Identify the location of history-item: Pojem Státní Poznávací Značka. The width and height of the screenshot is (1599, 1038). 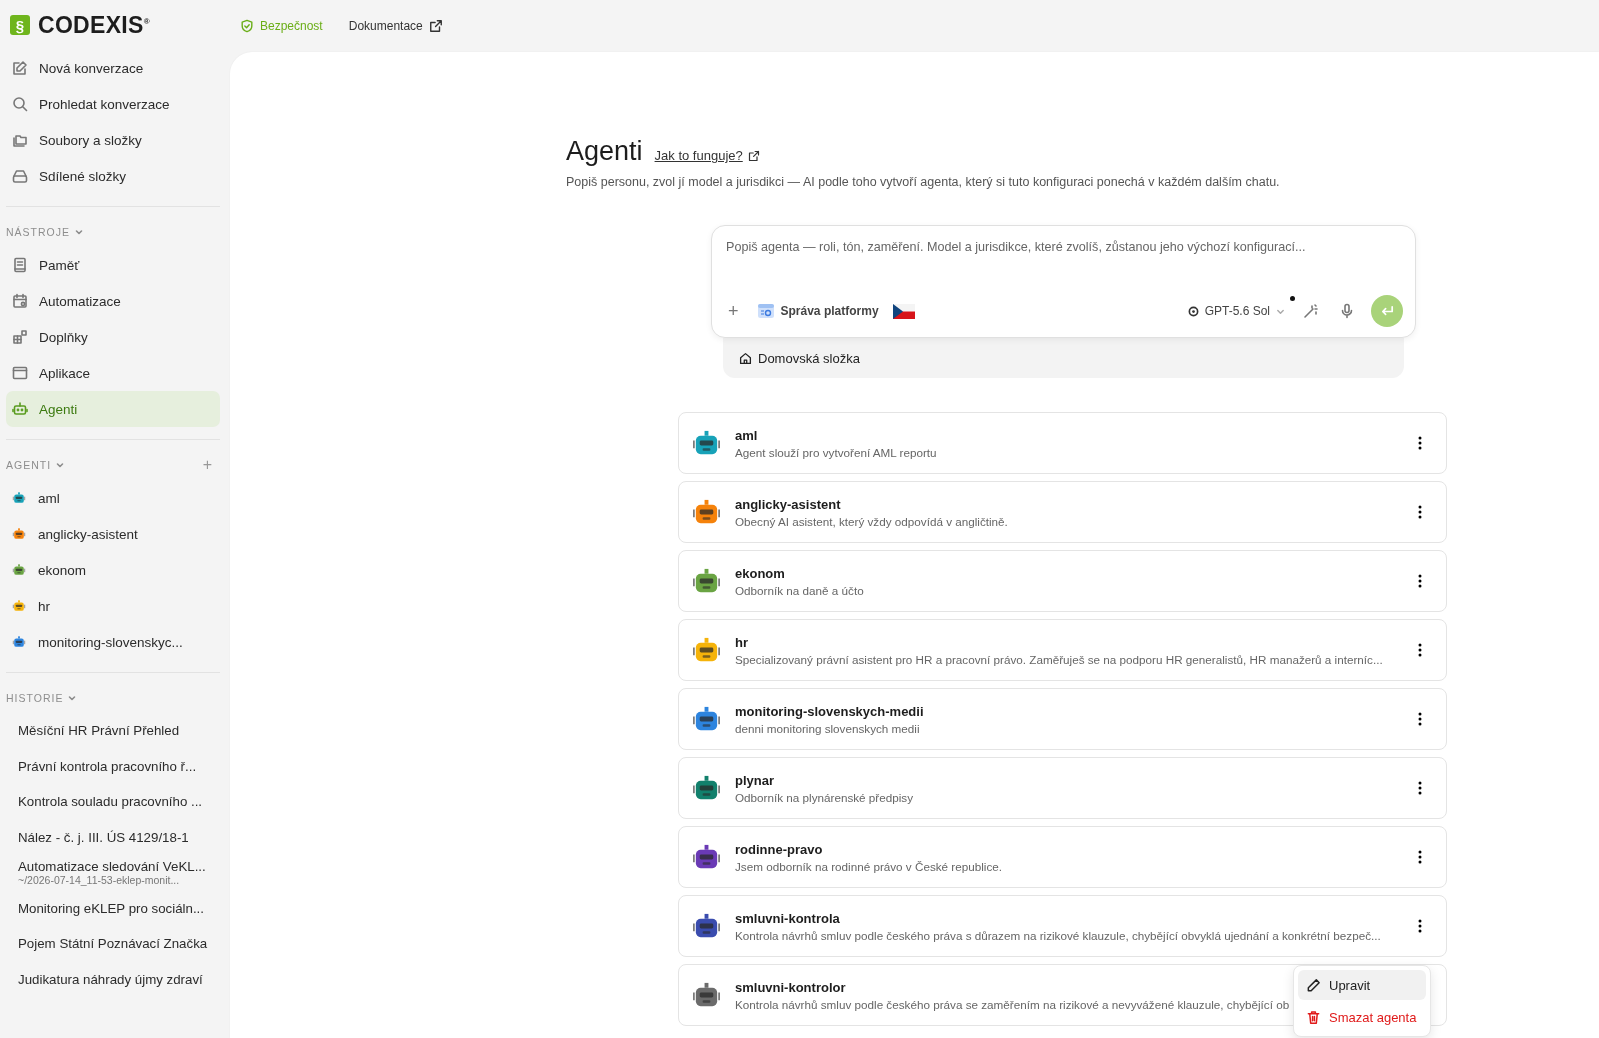
(113, 944).